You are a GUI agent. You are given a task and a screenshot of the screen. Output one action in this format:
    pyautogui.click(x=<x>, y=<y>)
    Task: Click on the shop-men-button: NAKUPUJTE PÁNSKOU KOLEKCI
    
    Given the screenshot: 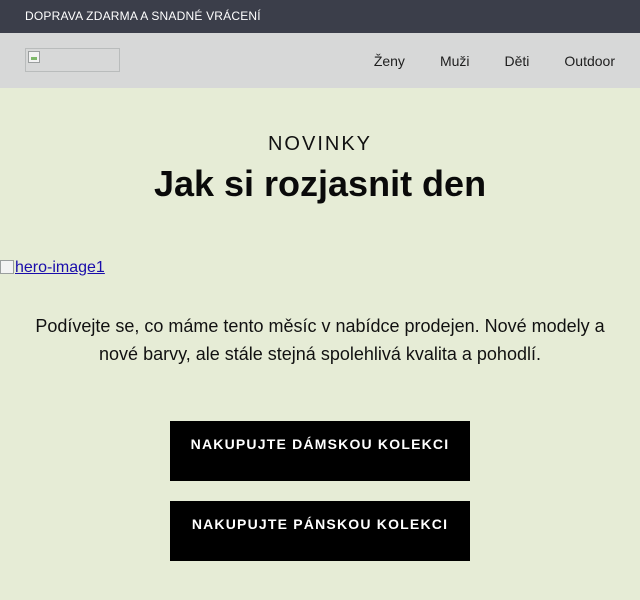 What is the action you would take?
    pyautogui.click(x=320, y=531)
    